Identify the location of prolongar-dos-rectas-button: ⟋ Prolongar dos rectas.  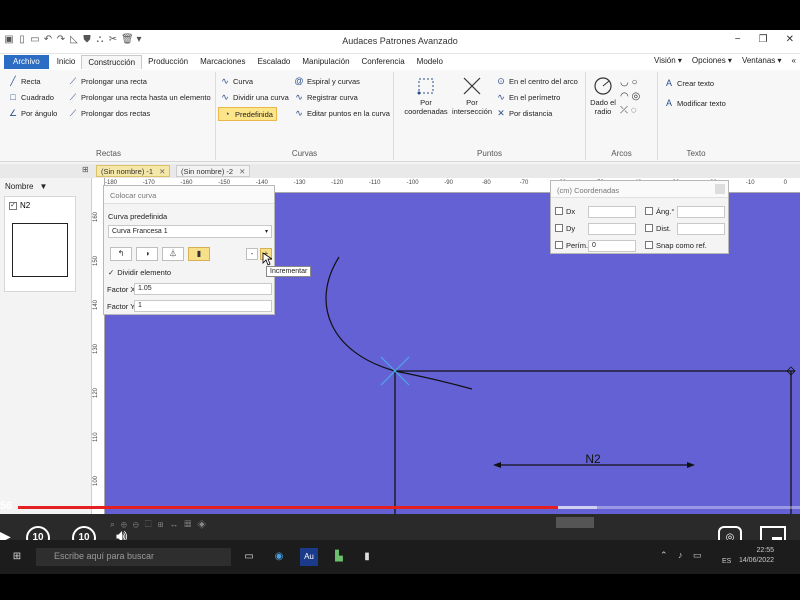
(109, 113).